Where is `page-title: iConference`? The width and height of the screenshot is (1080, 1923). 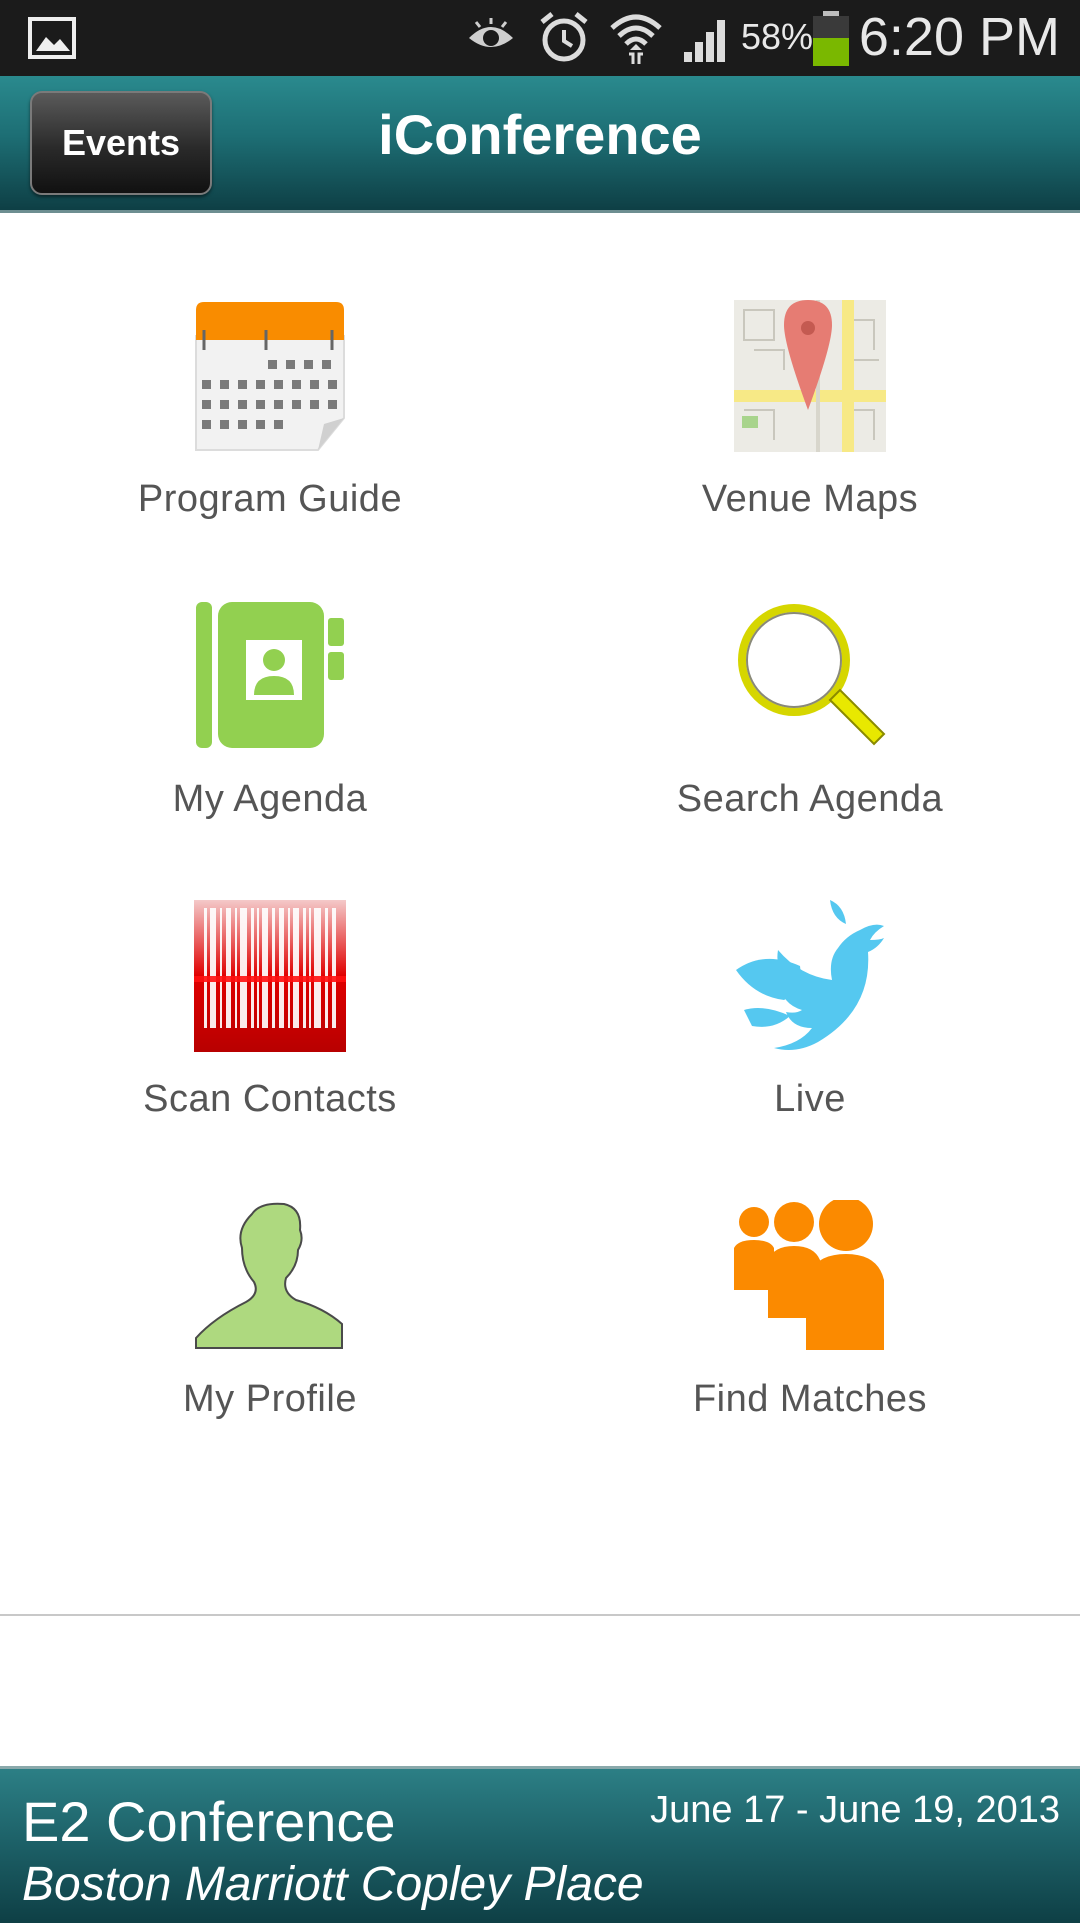 page-title: iConference is located at coordinates (540, 134).